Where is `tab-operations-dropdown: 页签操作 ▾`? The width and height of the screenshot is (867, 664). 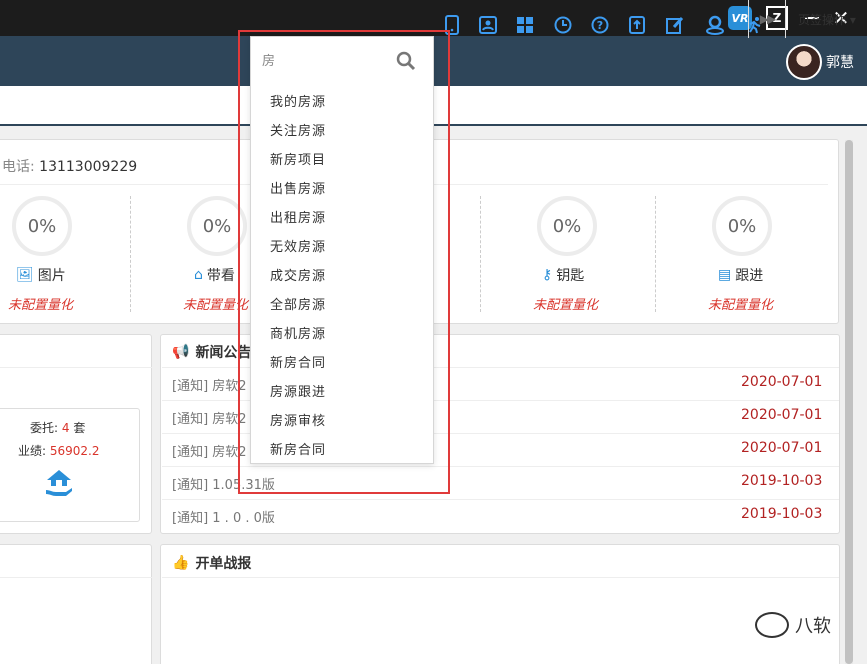 tab-operations-dropdown: 页签操作 ▾ is located at coordinates (827, 19).